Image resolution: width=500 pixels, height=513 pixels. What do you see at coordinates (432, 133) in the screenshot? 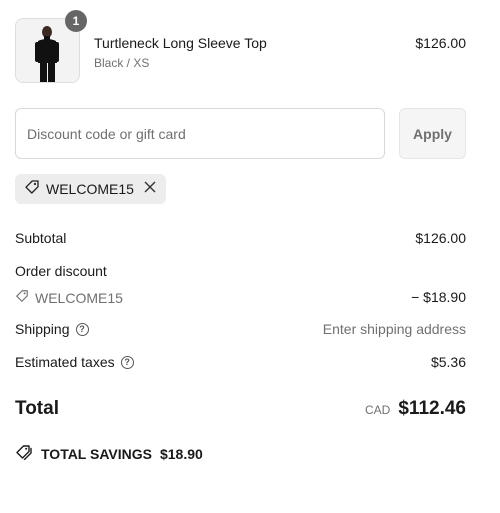
I see `apply-button: Apply` at bounding box center [432, 133].